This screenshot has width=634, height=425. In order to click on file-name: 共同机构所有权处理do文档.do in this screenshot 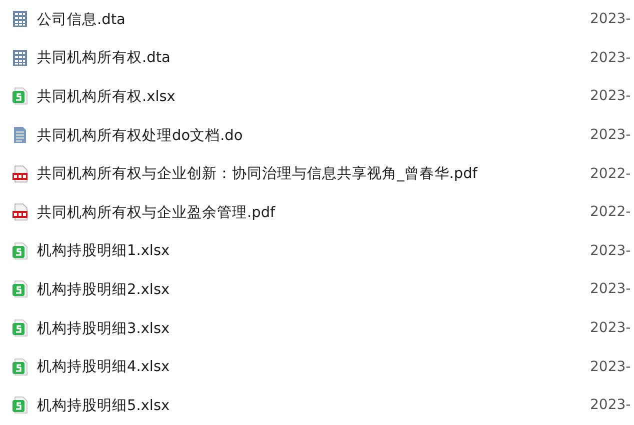, I will do `click(140, 135)`.